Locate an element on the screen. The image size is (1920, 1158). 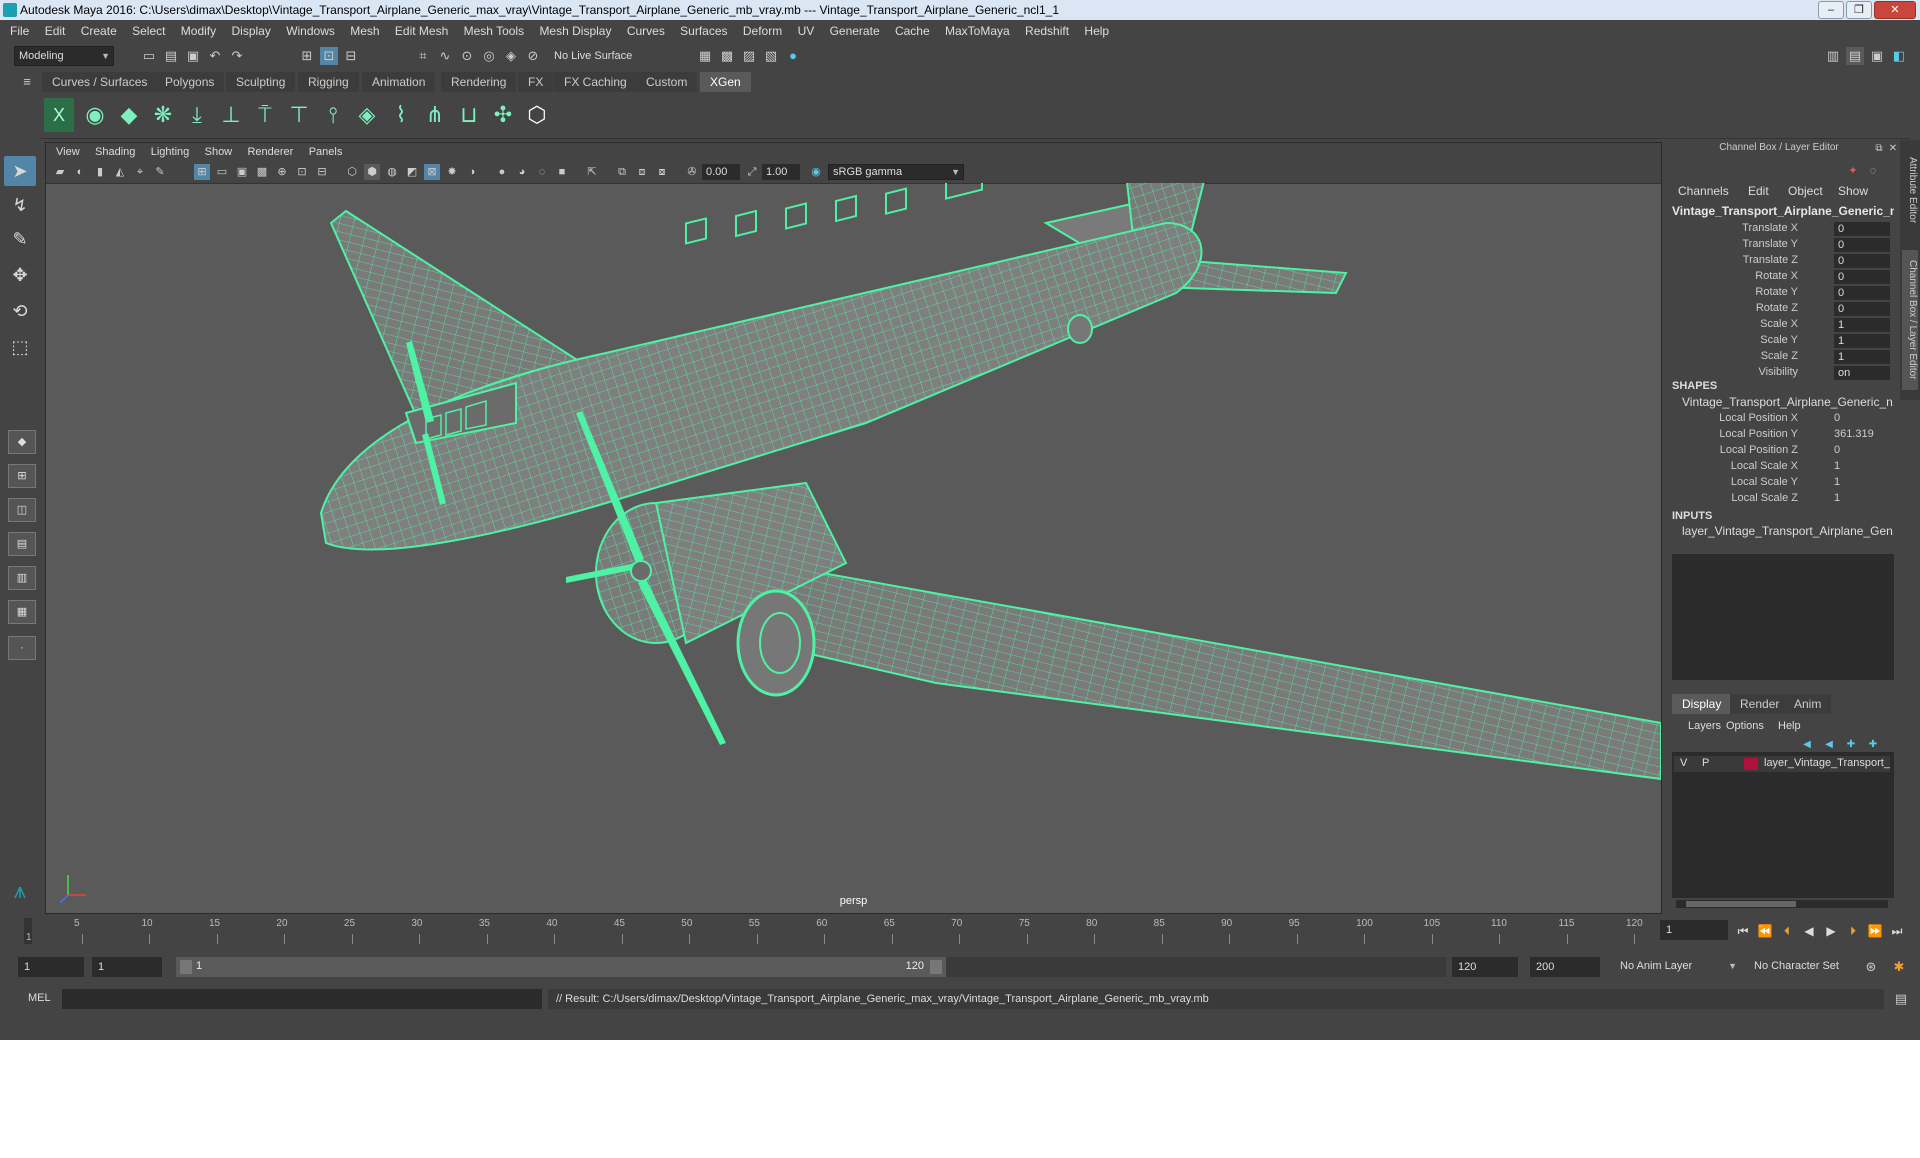
play-forwards-icon: ▶ is located at coordinates (1831, 931).